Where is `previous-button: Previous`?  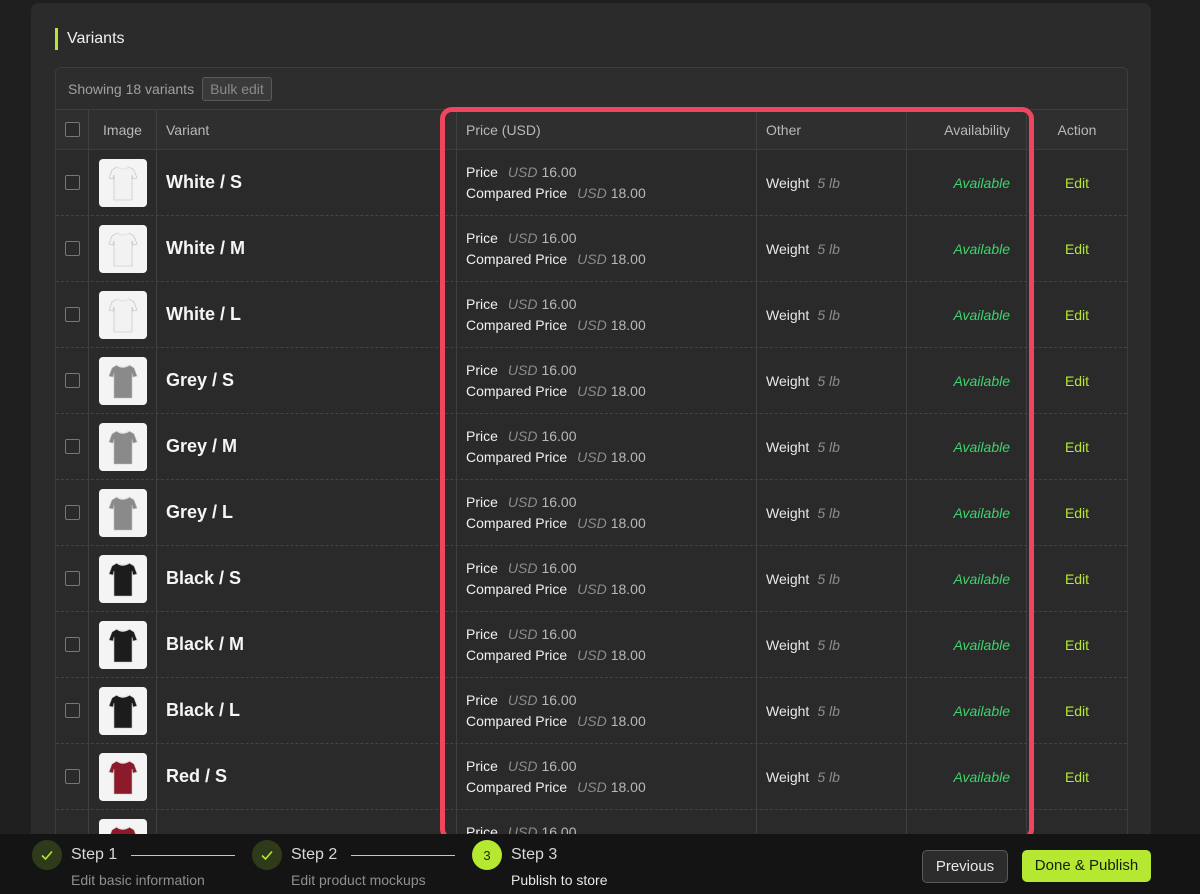 previous-button: Previous is located at coordinates (965, 866).